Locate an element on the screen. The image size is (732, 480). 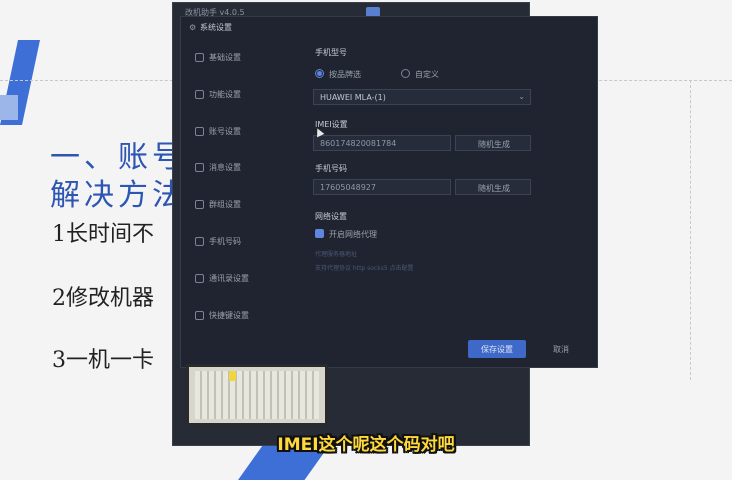
imei-random-label: 随机生成 is located at coordinates (494, 144).